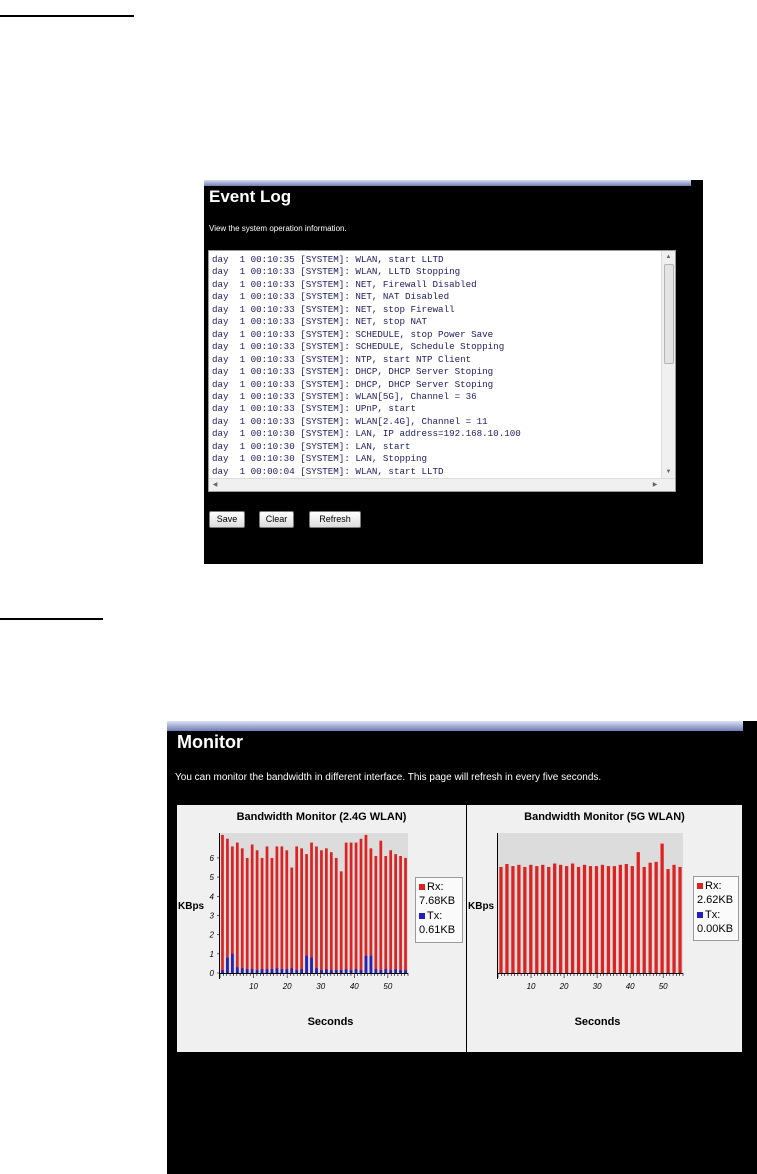 The height and width of the screenshot is (1174, 757). Describe the element at coordinates (212, 954) in the screenshot. I see `y-tick-label: 1` at that location.